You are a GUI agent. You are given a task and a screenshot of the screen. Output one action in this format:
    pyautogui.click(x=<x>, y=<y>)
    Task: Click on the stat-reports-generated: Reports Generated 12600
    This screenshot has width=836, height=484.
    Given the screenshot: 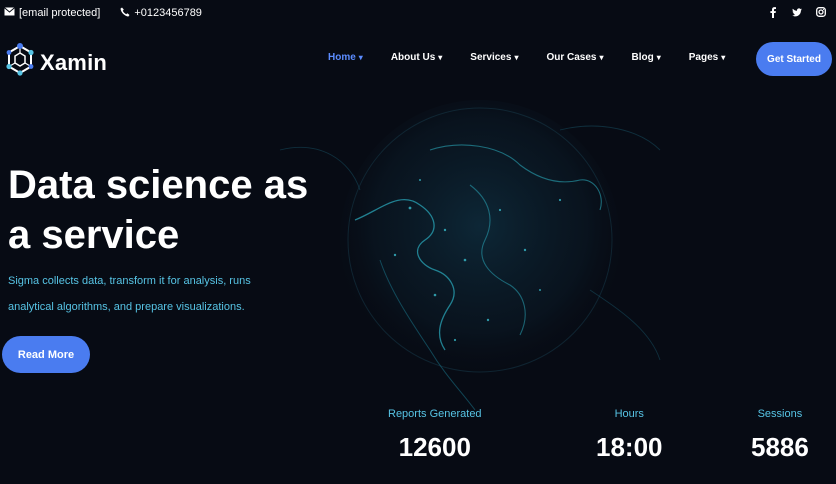 What is the action you would take?
    pyautogui.click(x=435, y=433)
    